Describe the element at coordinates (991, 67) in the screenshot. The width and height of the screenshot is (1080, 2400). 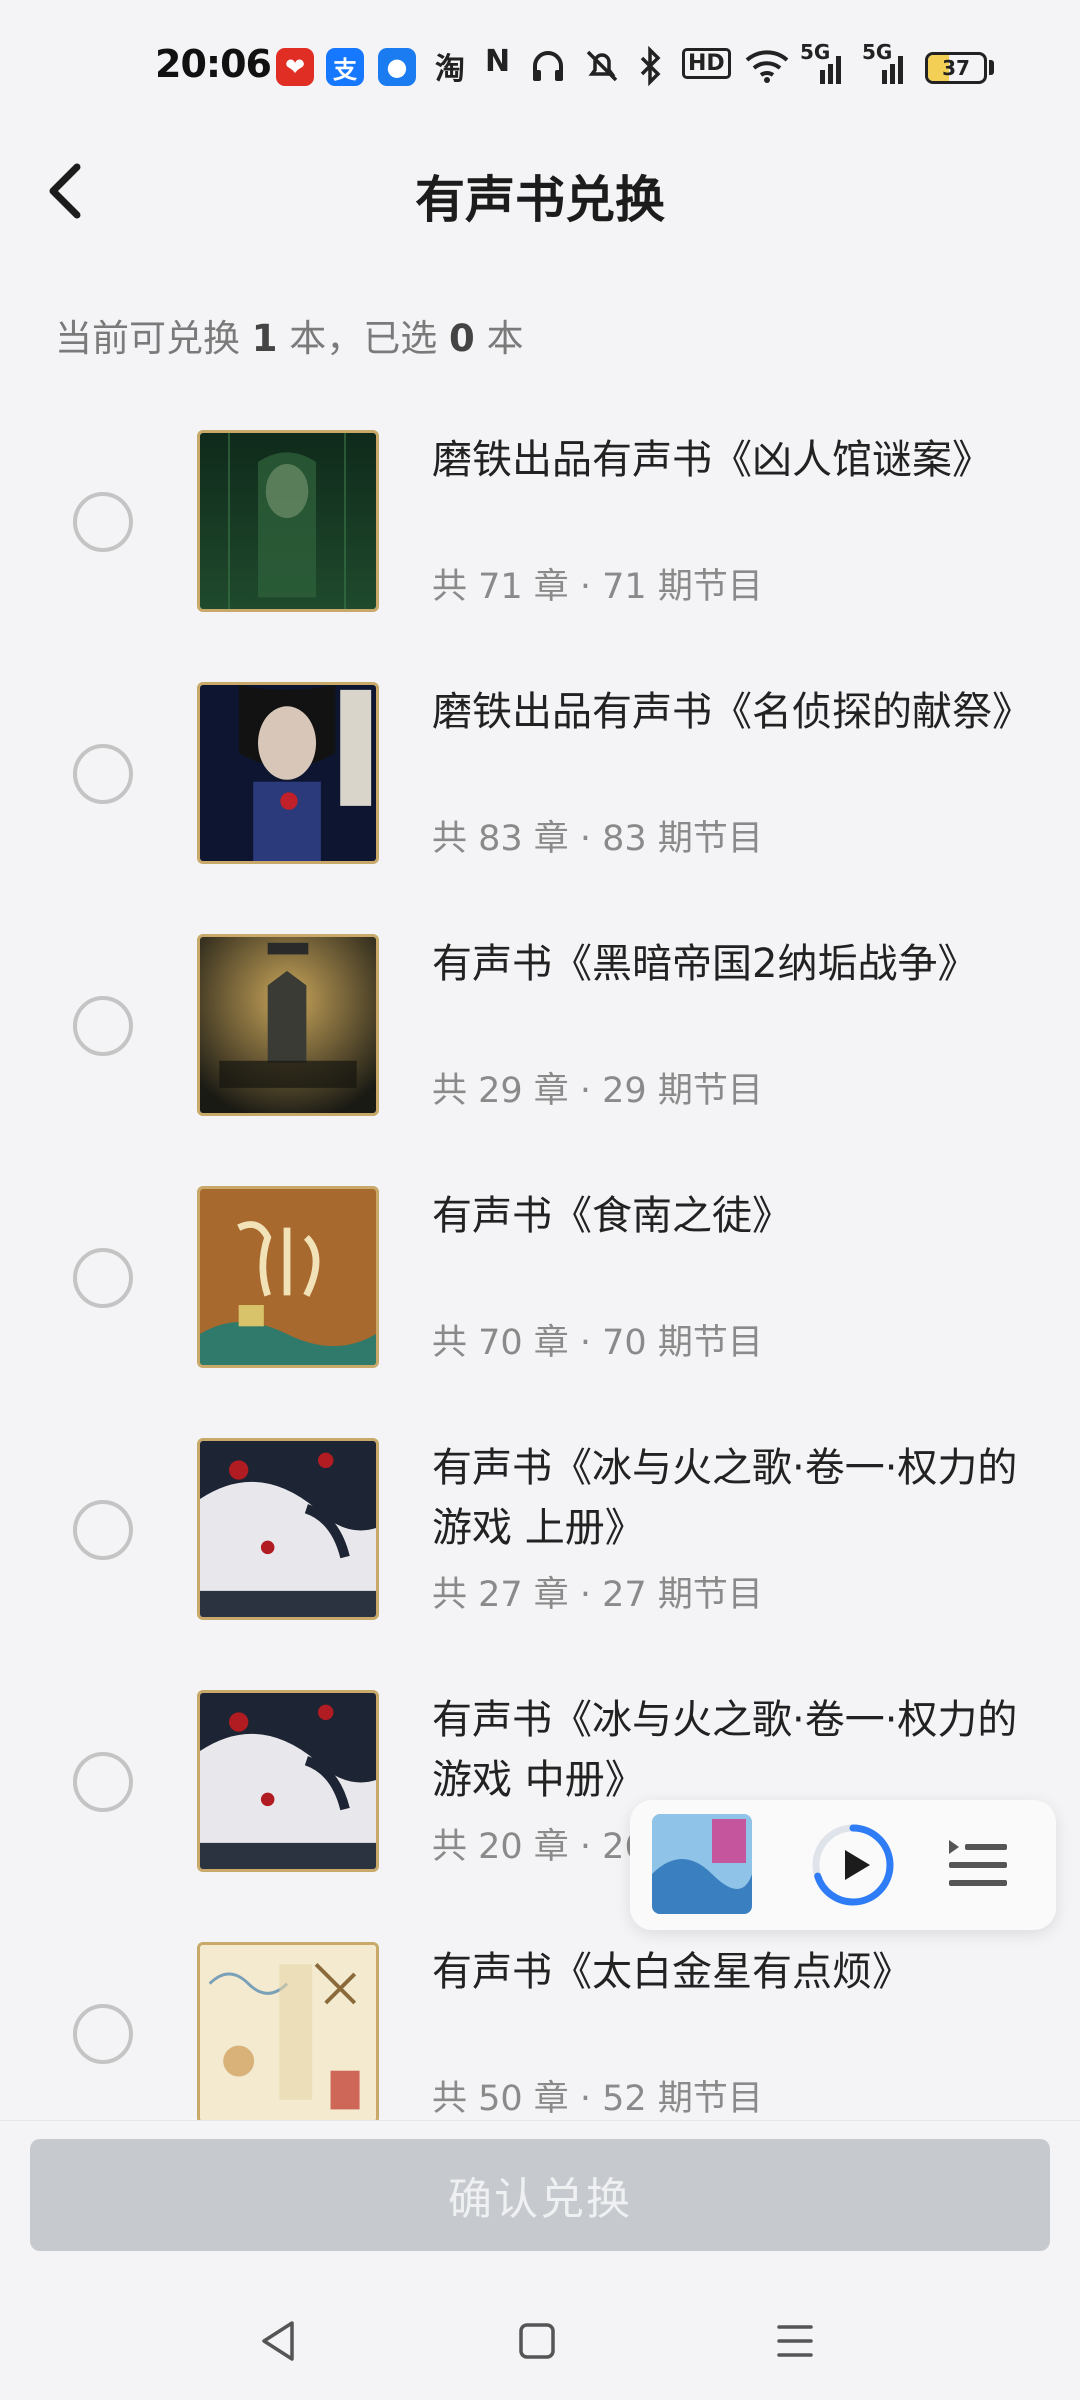
I see `battery-tip` at that location.